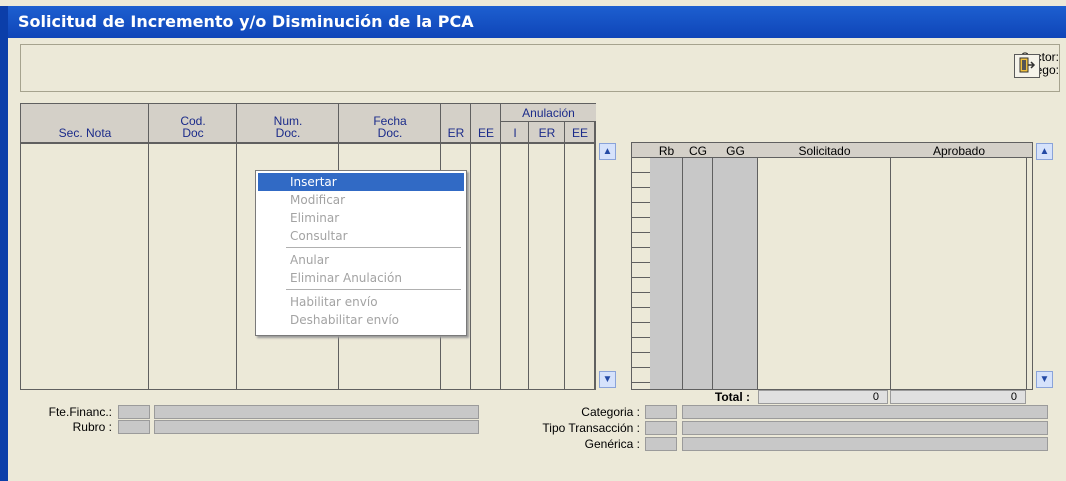 The width and height of the screenshot is (1066, 481). I want to click on window-left-border, so click(4, 243).